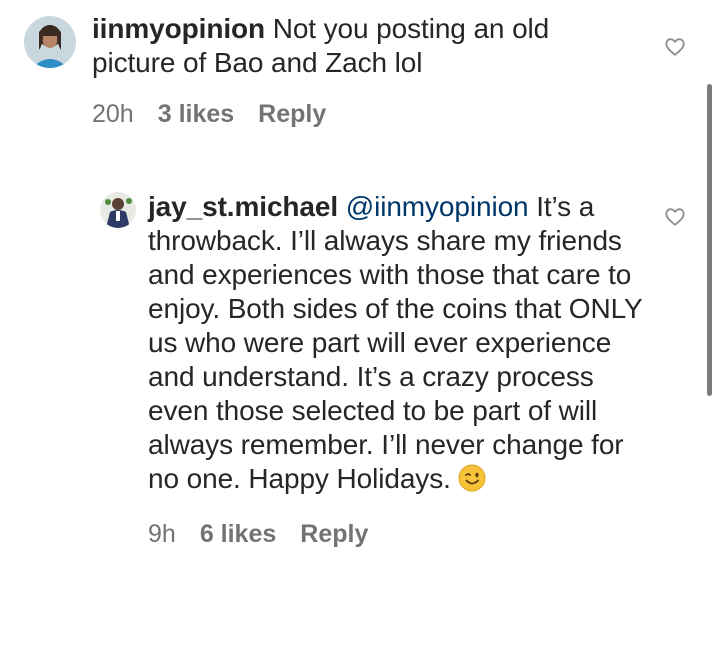  Describe the element at coordinates (472, 482) in the screenshot. I see `winking-face-icon` at that location.